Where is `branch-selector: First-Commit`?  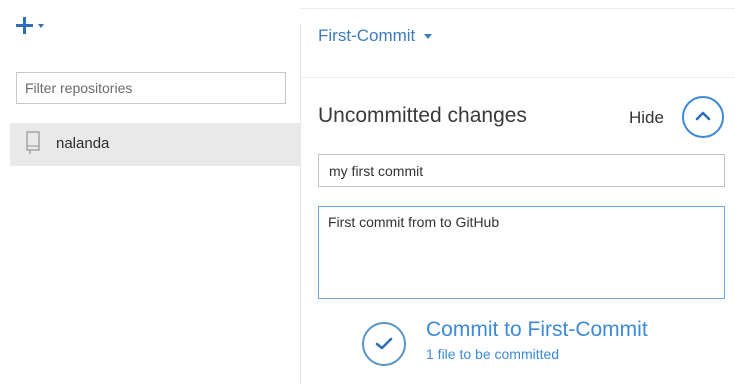
branch-selector: First-Commit is located at coordinates (375, 36).